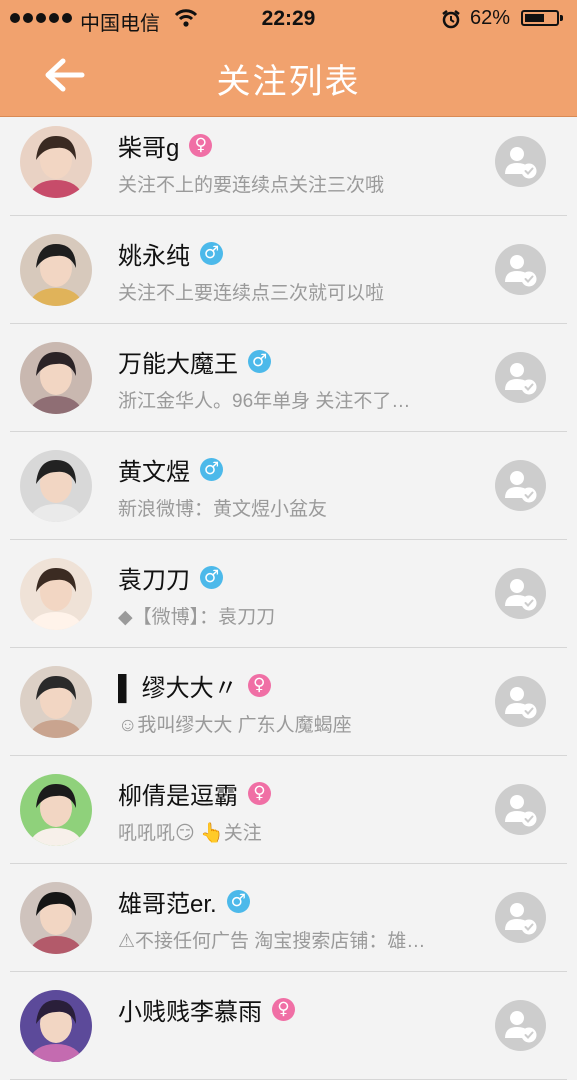 The width and height of the screenshot is (577, 1080). What do you see at coordinates (490, 18) in the screenshot?
I see `battery-percentage: 62%` at bounding box center [490, 18].